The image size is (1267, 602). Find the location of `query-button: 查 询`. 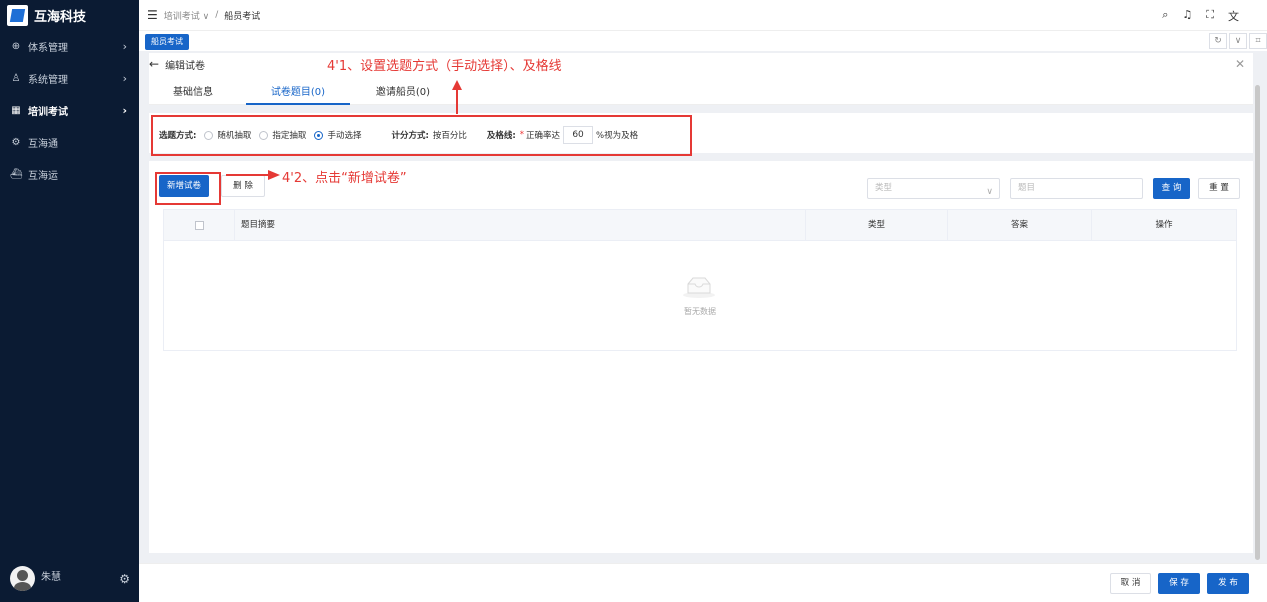

query-button: 查 询 is located at coordinates (1171, 188).